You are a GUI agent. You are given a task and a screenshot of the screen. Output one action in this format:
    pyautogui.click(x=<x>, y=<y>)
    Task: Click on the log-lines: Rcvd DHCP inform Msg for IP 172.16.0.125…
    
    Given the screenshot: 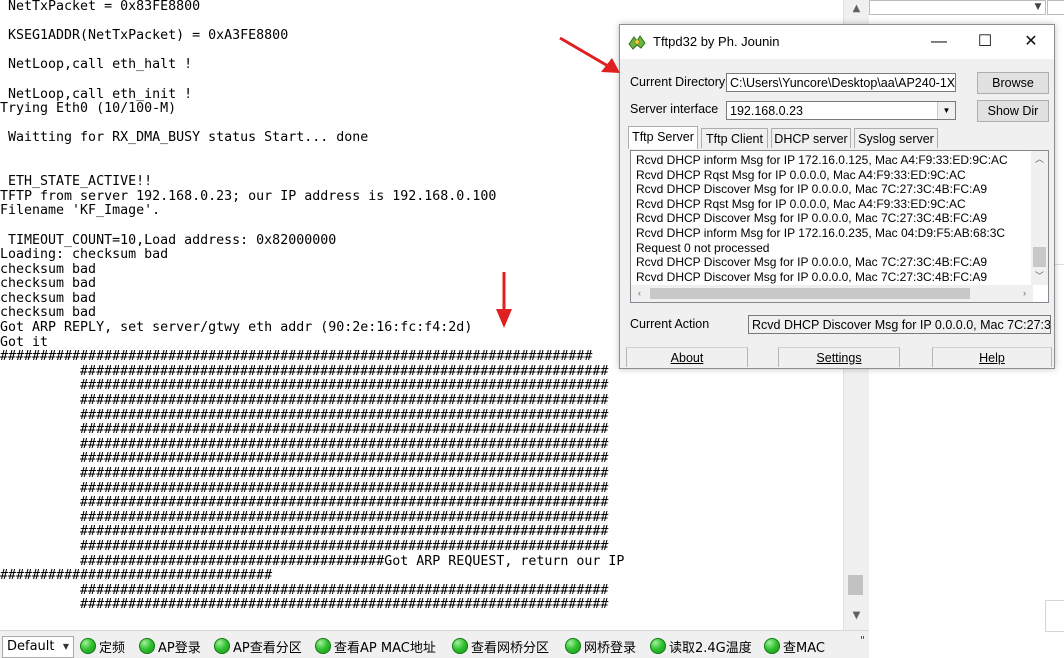 What is the action you would take?
    pyautogui.click(x=822, y=218)
    